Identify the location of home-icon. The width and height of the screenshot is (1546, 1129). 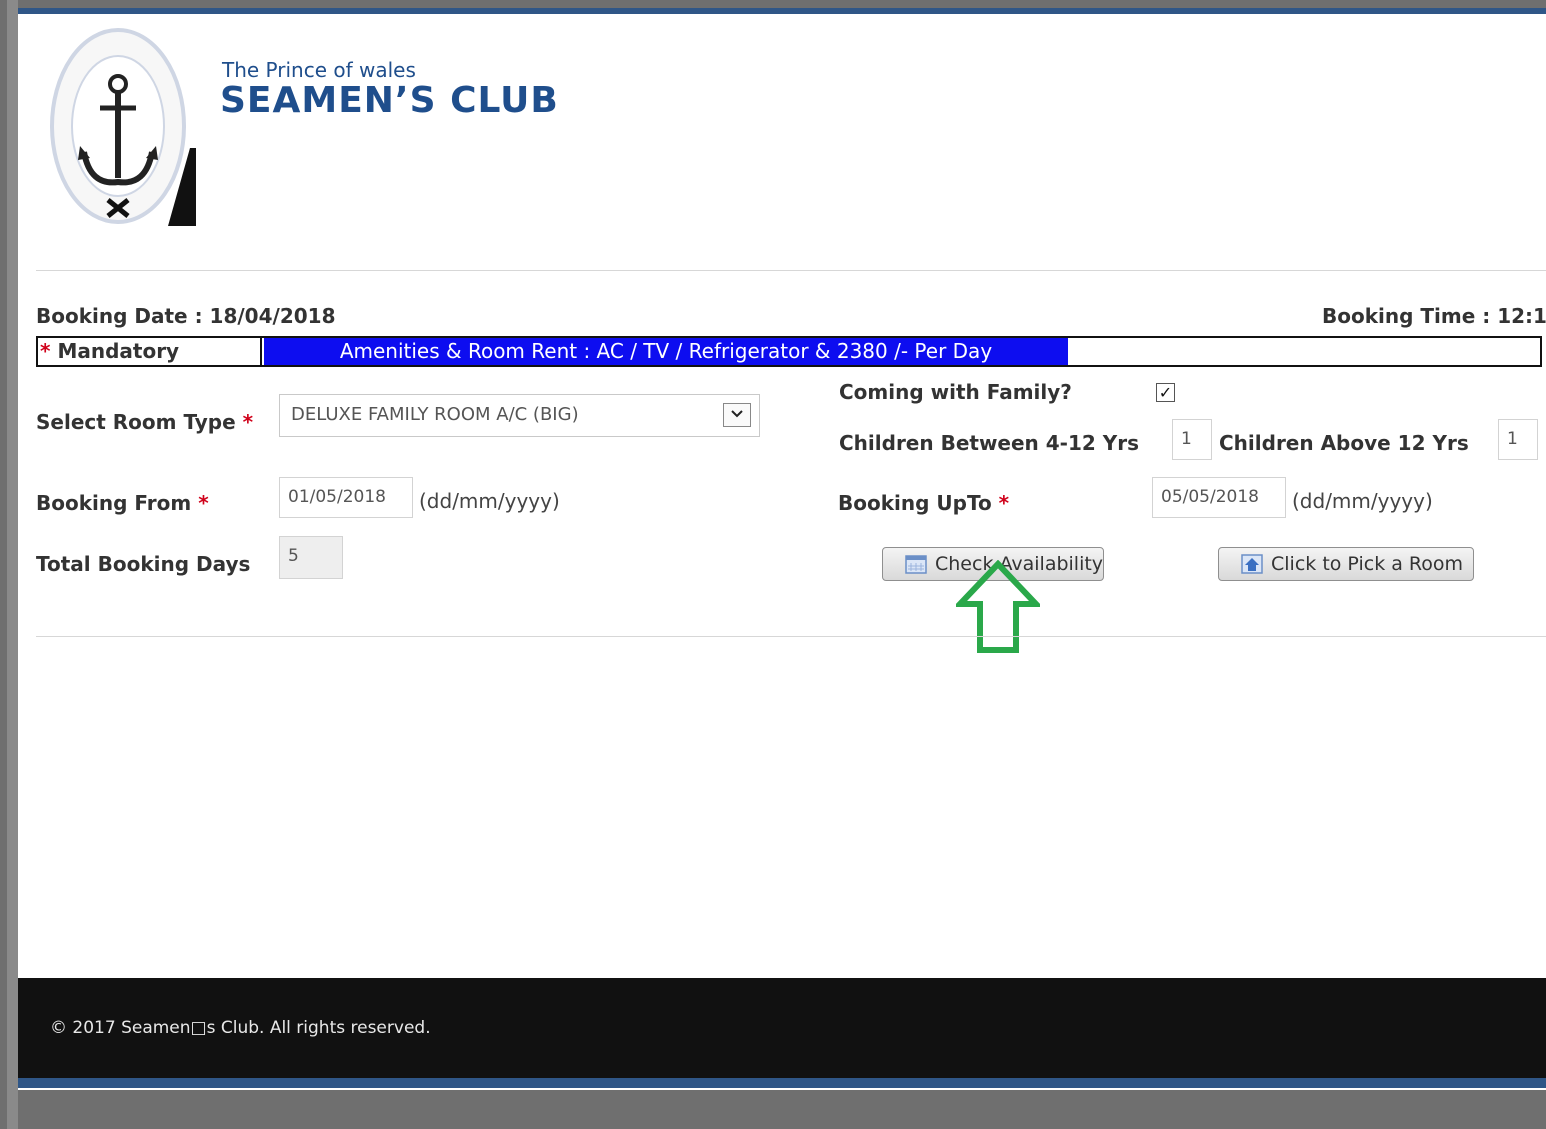
(1252, 564).